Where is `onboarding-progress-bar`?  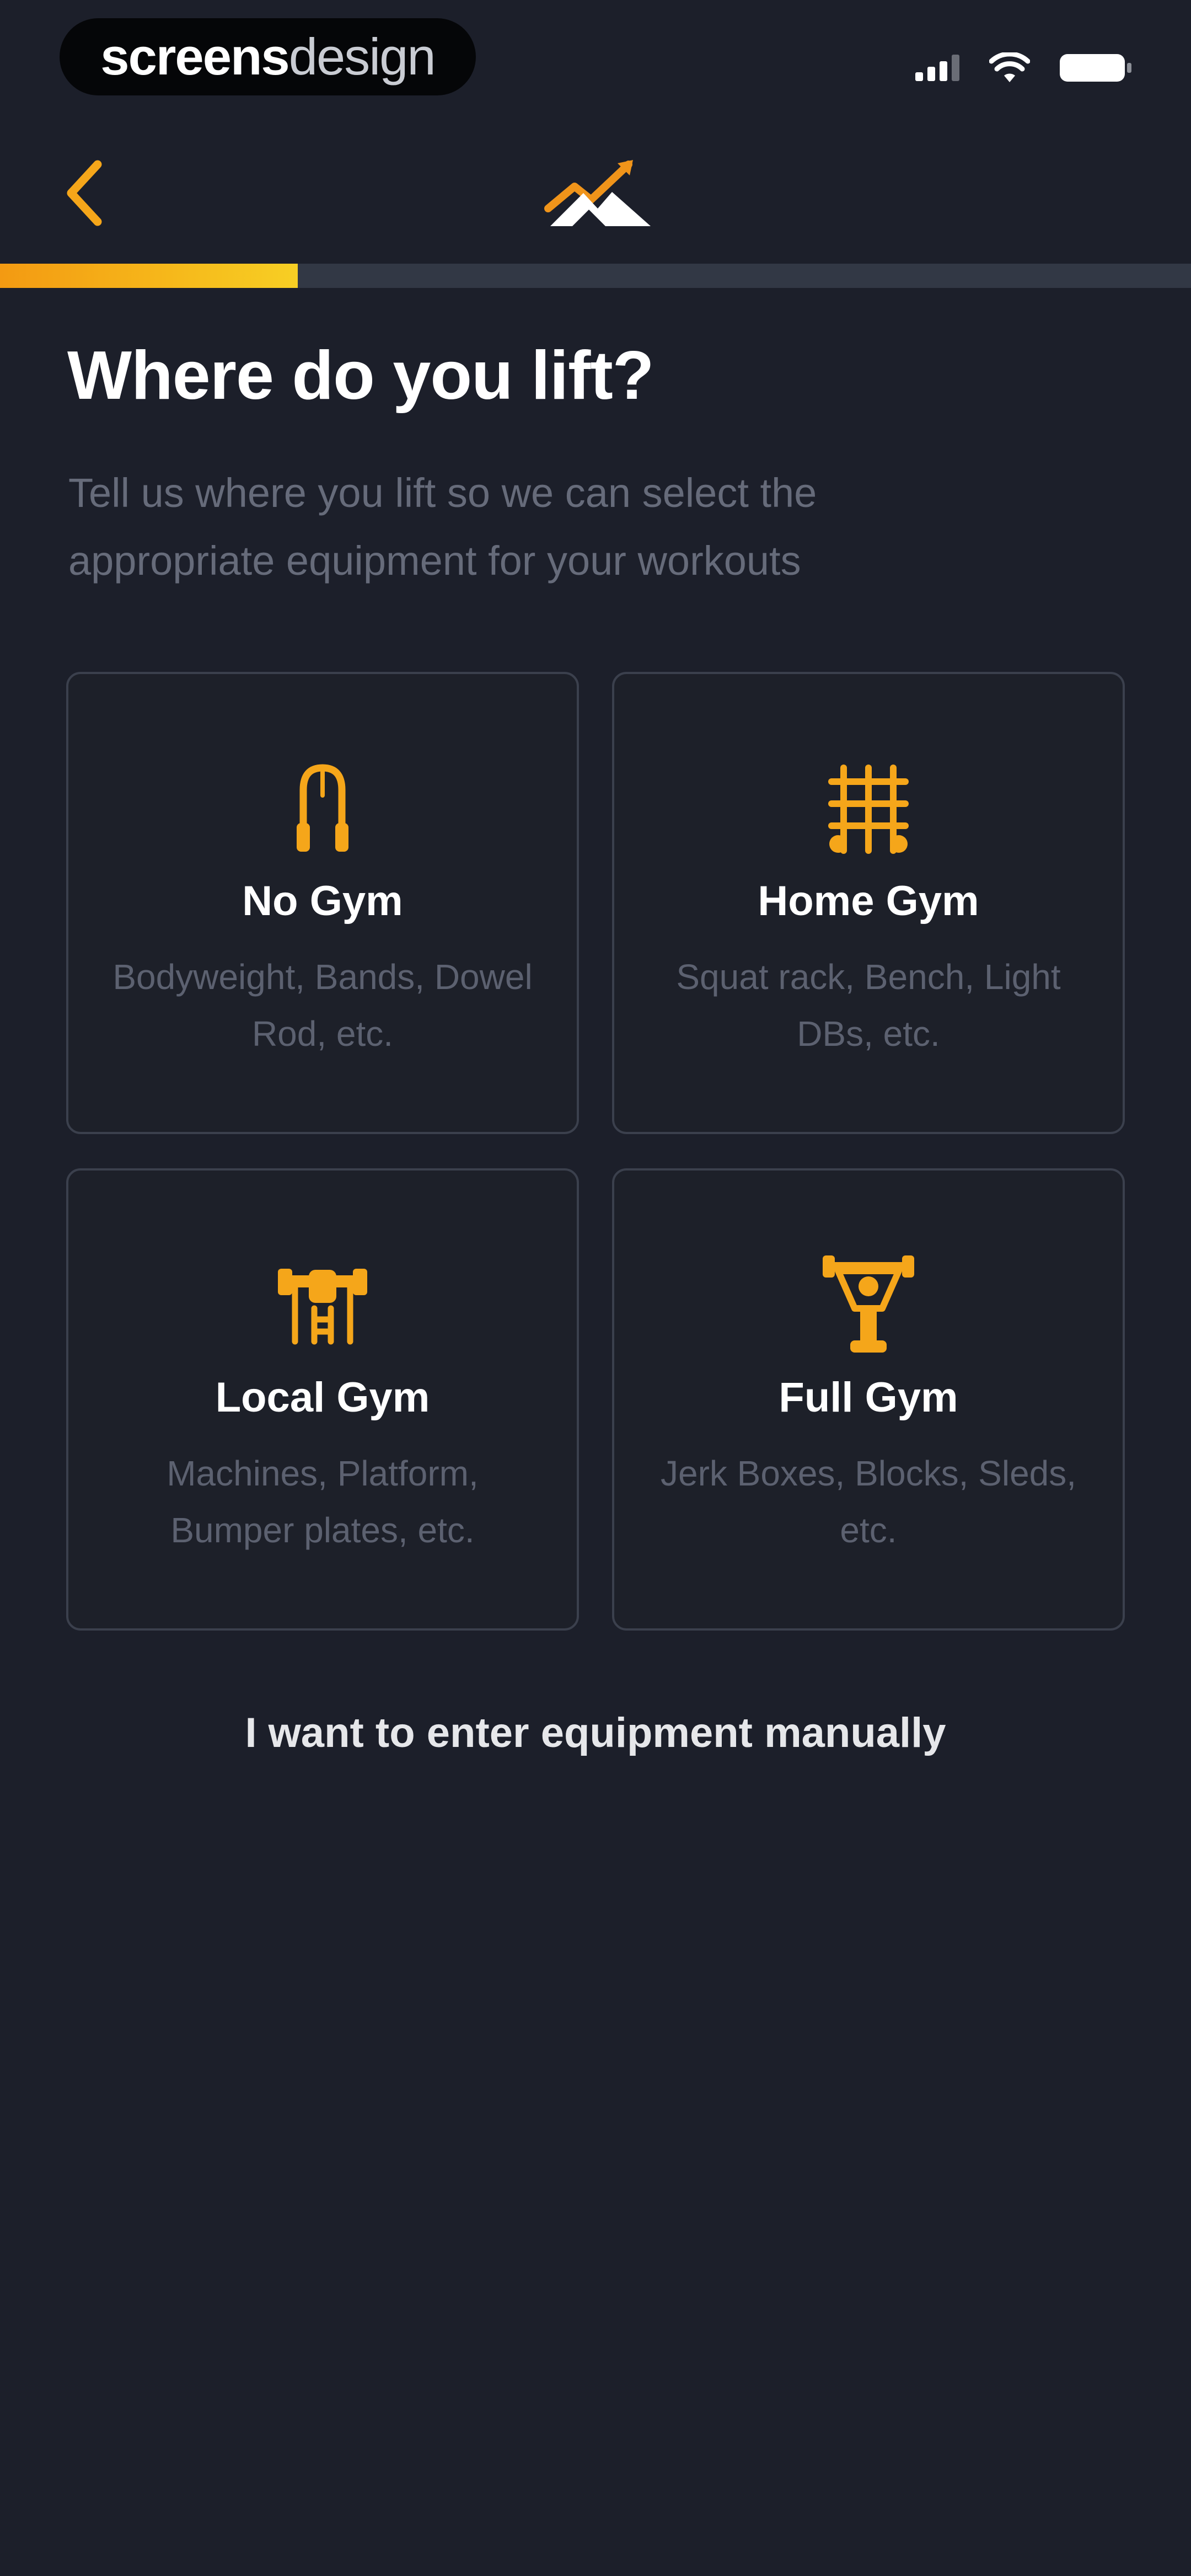
onboarding-progress-bar is located at coordinates (595, 276).